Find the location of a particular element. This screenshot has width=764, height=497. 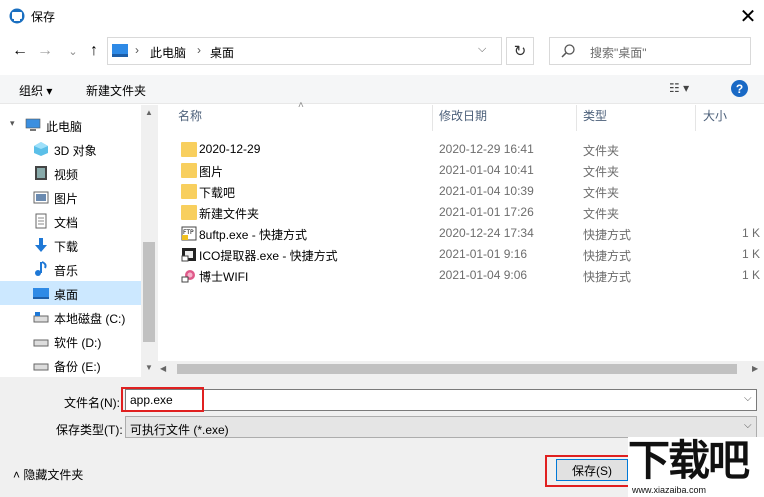

expand-icon: ▾ is located at coordinates (12, 123).